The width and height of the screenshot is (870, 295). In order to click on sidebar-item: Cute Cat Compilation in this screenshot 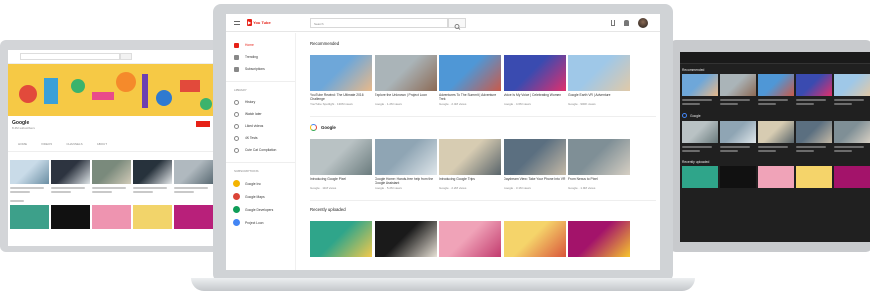, I will do `click(260, 150)`.